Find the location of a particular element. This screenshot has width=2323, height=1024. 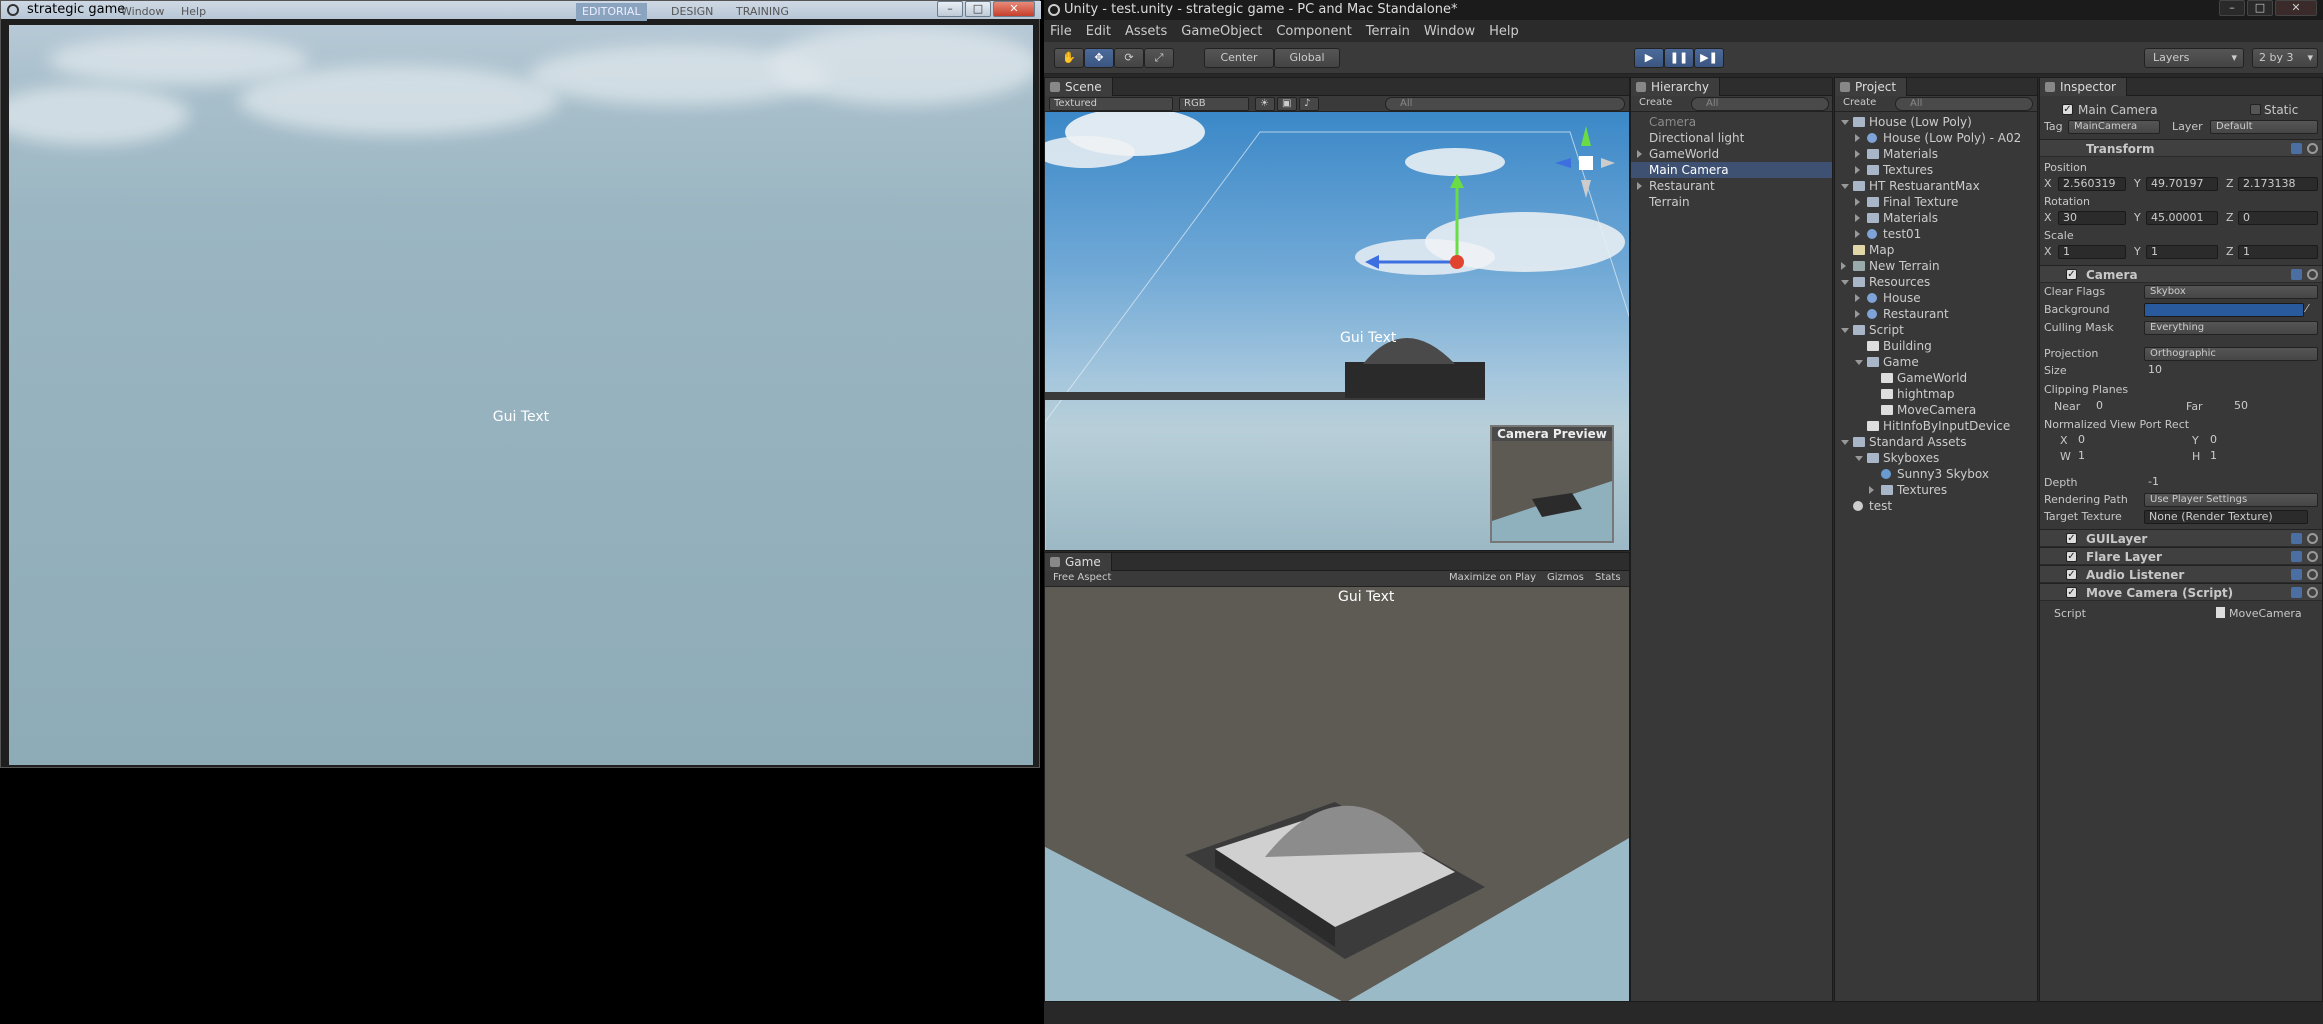

eyedropper-icon: ⁄ is located at coordinates (2307, 309).